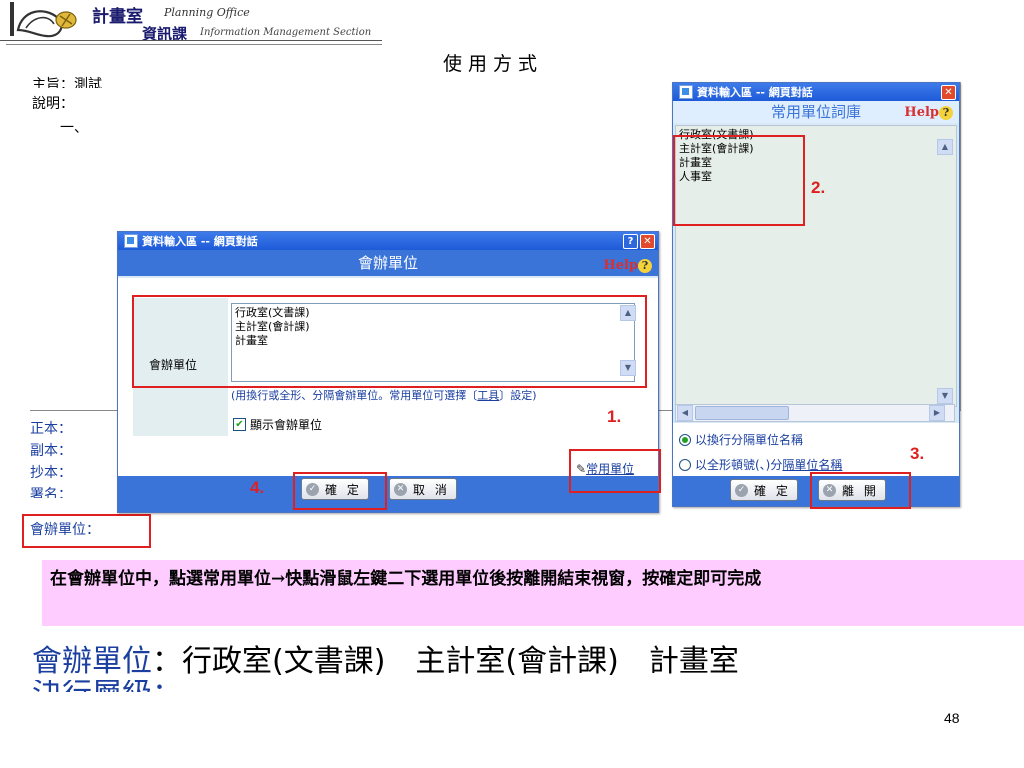 Image resolution: width=1024 pixels, height=768 pixels. I want to click on scroll-right-icon: ▶, so click(937, 413).